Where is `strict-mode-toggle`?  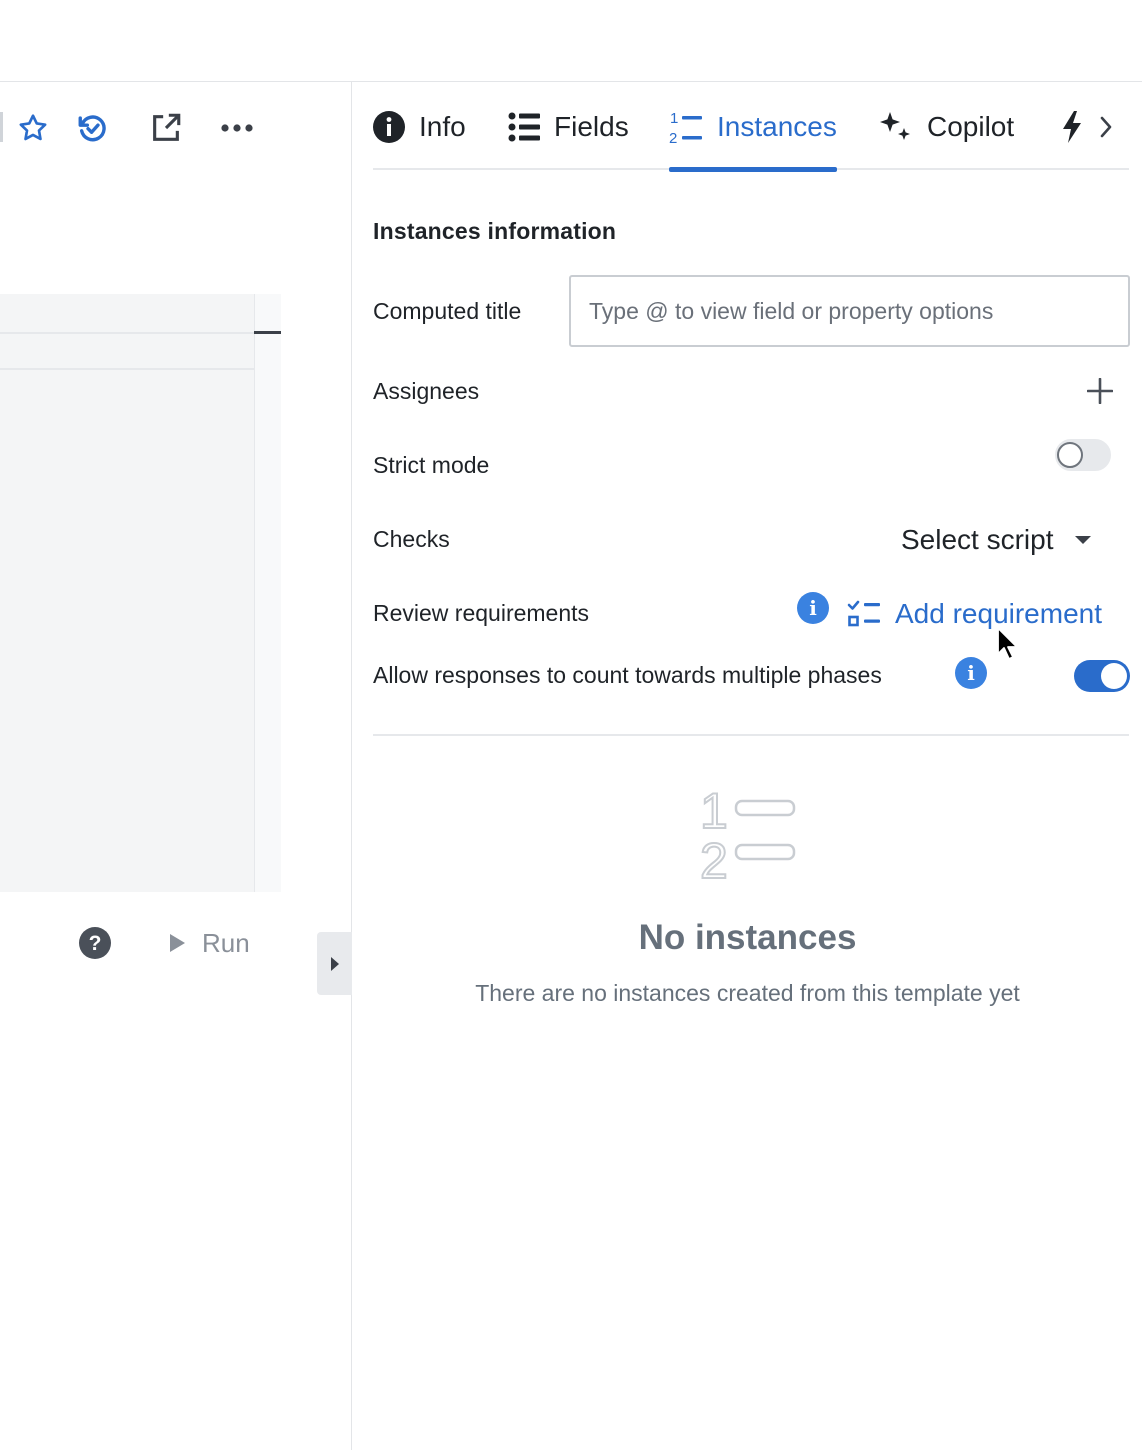
strict-mode-toggle is located at coordinates (1083, 455).